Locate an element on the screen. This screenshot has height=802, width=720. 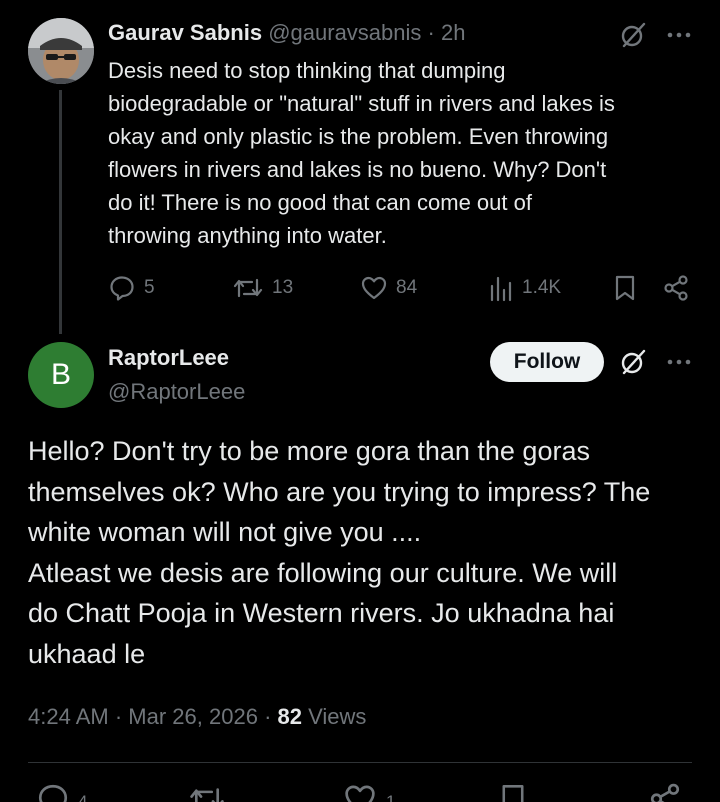
reply-button: 4 is located at coordinates (61, 792).